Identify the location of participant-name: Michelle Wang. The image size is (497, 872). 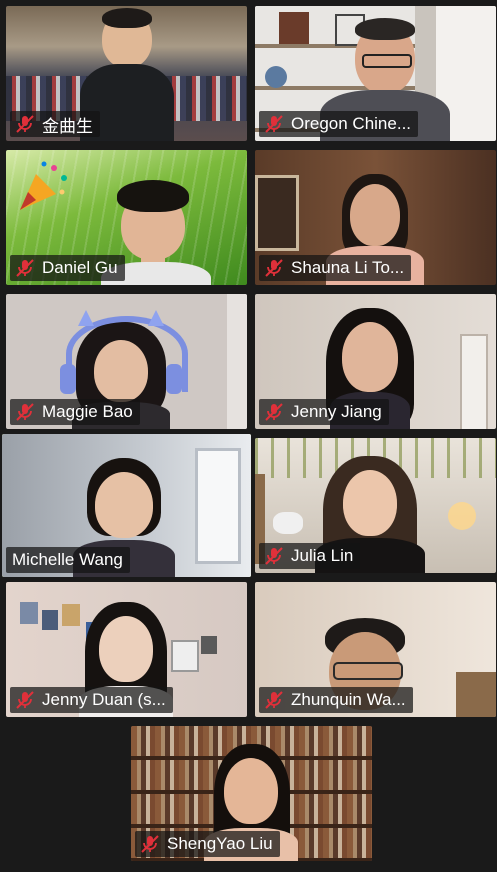
(67, 559).